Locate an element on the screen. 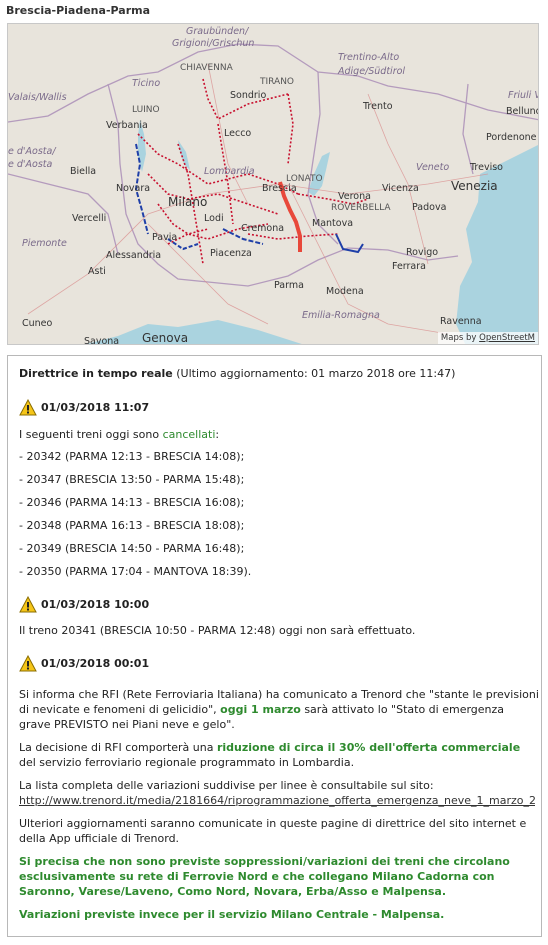  map-label: TIRANO is located at coordinates (276, 82).